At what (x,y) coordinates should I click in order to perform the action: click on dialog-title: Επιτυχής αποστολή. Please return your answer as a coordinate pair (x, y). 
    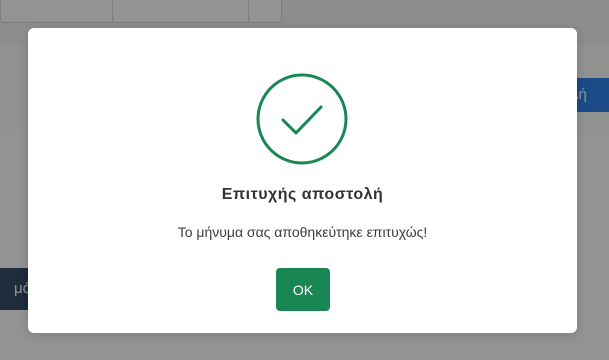
    Looking at the image, I should click on (302, 194).